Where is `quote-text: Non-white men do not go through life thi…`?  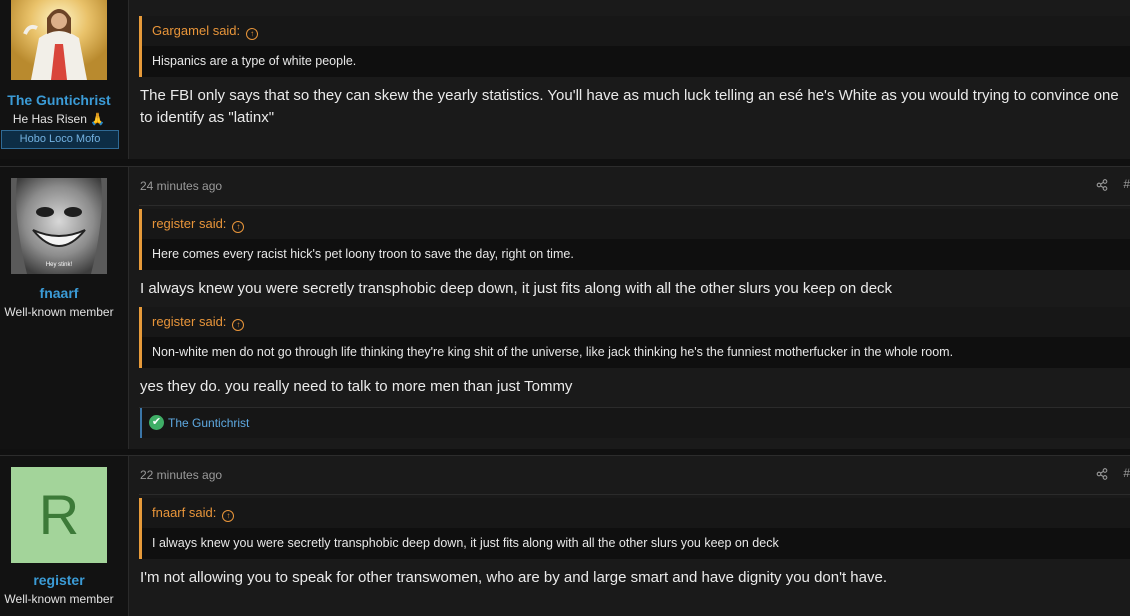
quote-text: Non-white men do not go through life thi… is located at coordinates (636, 352).